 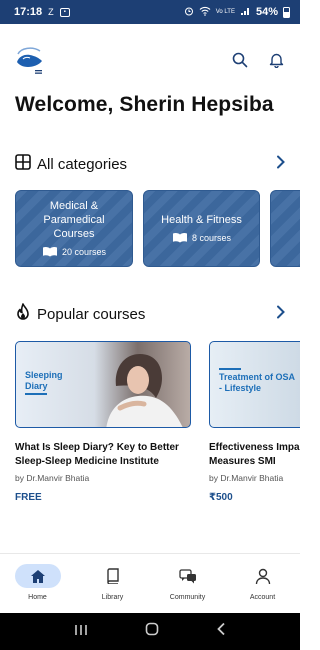 I want to click on status-time: 17:18, so click(x=28, y=12).